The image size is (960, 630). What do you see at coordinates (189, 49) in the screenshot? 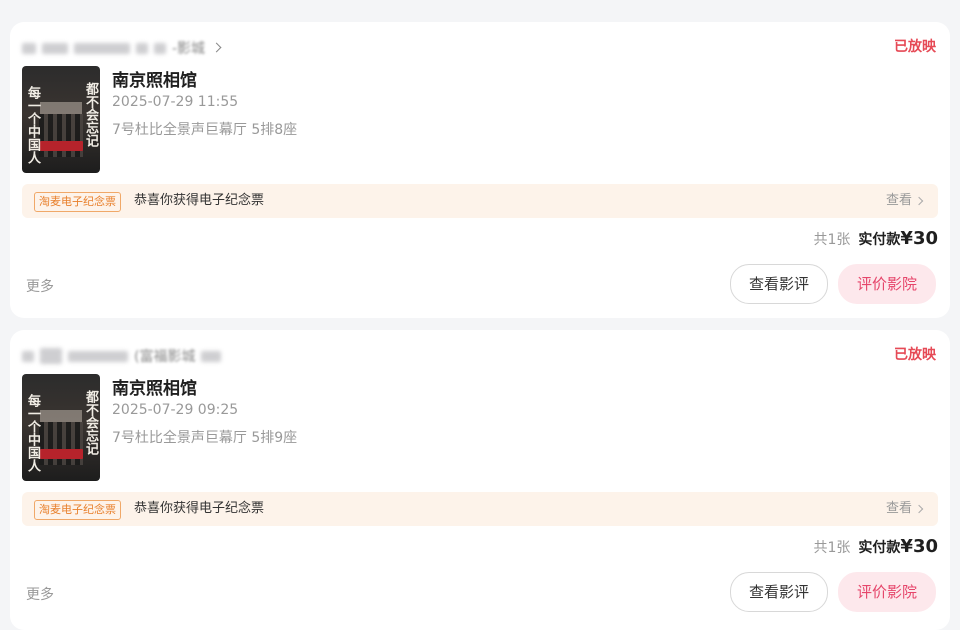
I see `cinema-name: -影城` at bounding box center [189, 49].